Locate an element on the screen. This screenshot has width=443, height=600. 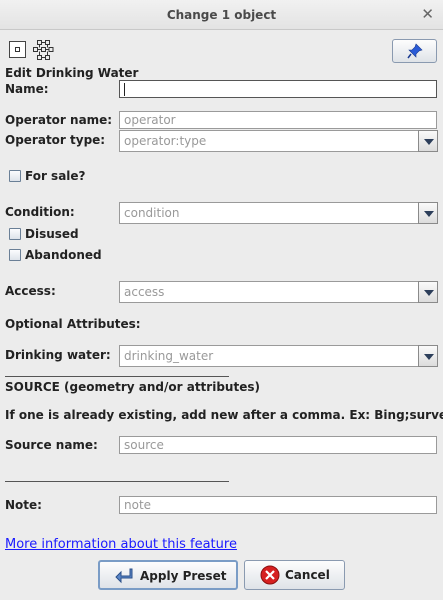
apply-preset-label: Apply Preset is located at coordinates (183, 576).